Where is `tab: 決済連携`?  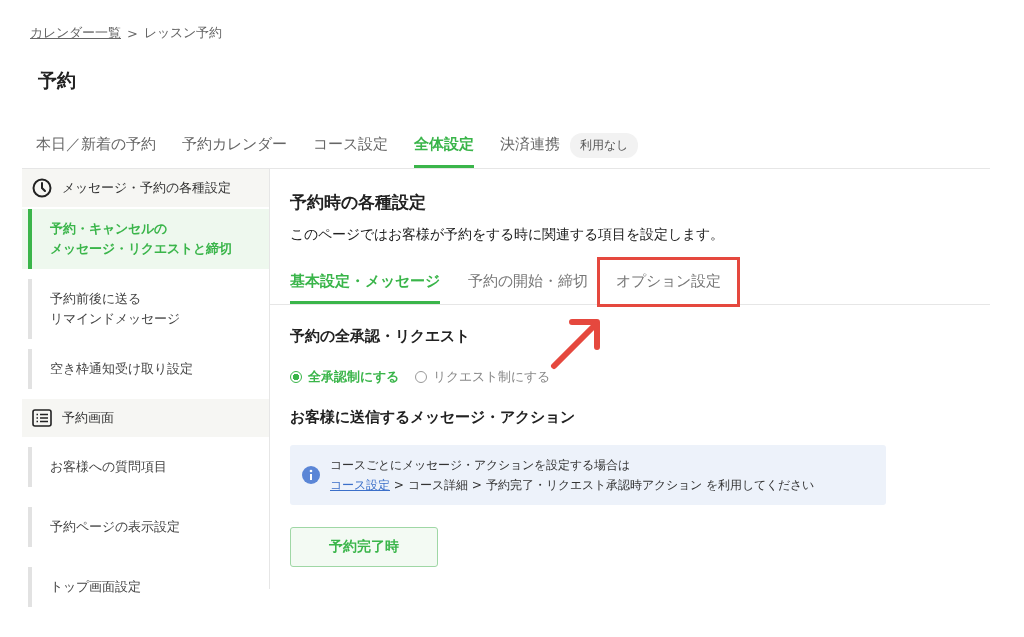 tab: 決済連携 is located at coordinates (530, 145).